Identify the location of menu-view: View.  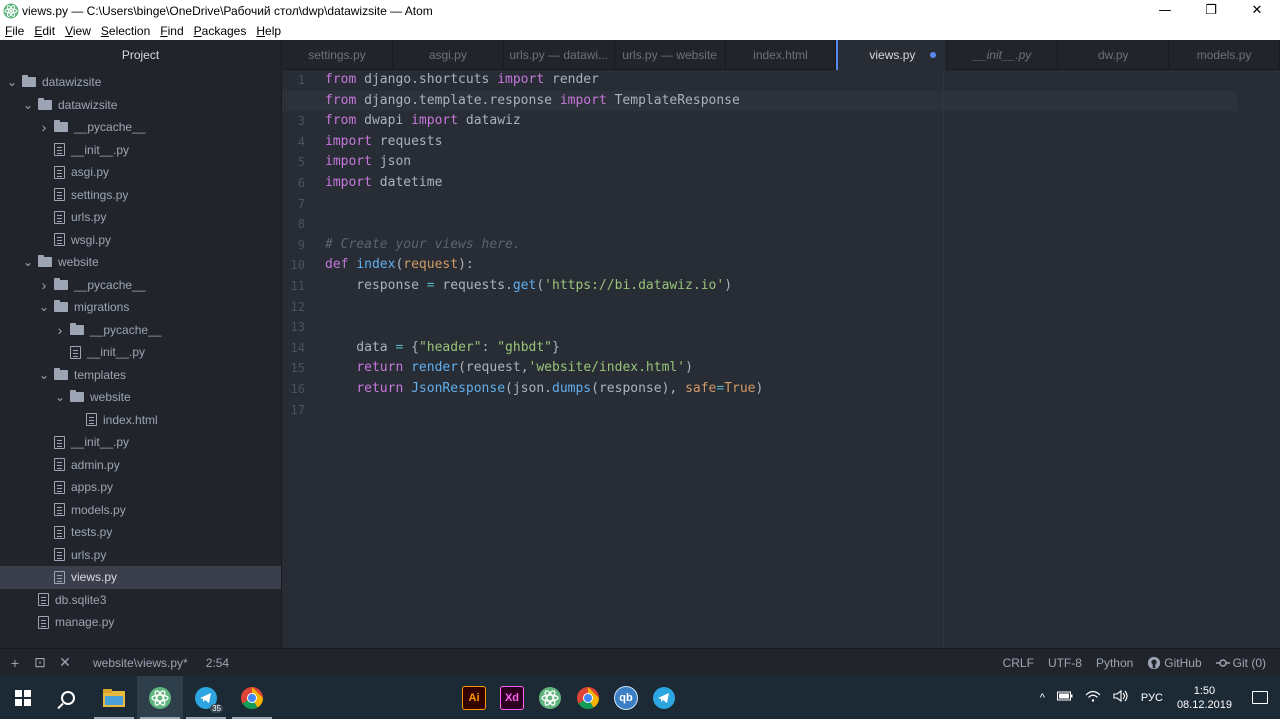
(78, 31).